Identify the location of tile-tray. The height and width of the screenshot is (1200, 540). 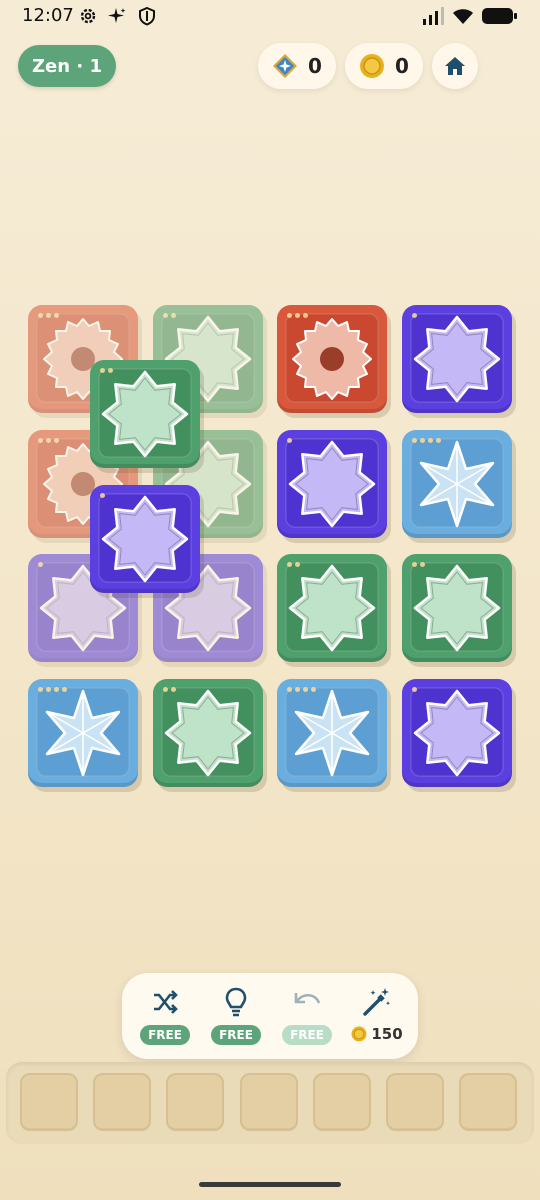
(270, 1103).